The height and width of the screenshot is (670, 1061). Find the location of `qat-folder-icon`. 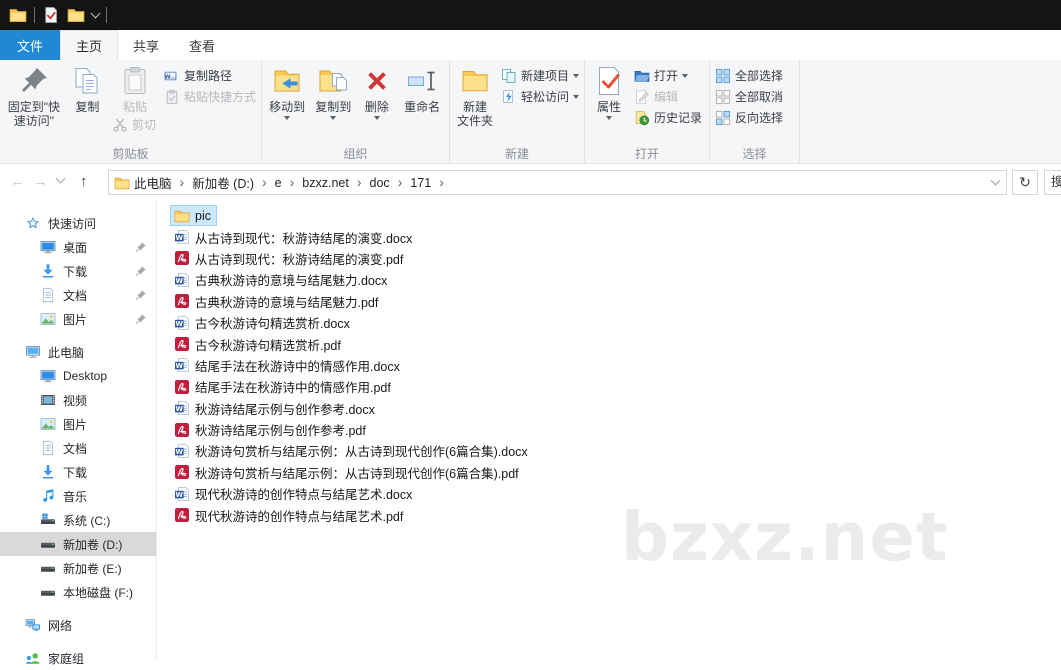

qat-folder-icon is located at coordinates (18, 15).